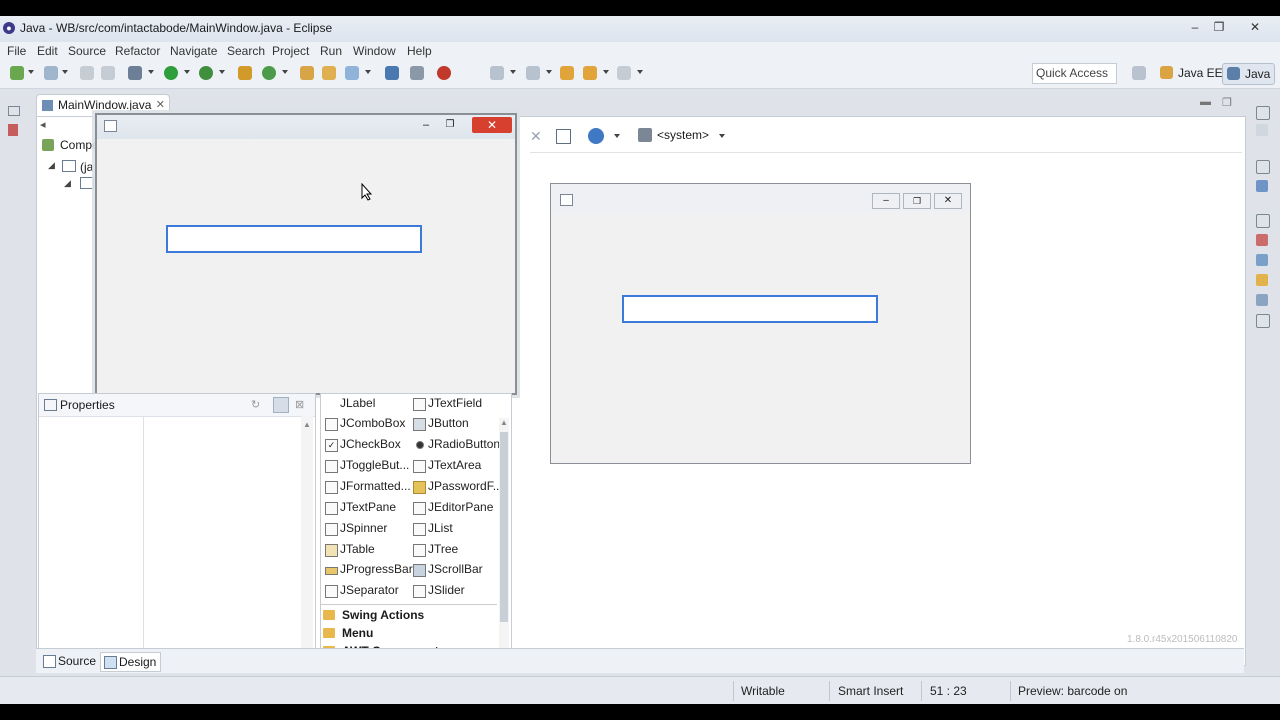 The image size is (1280, 720). What do you see at coordinates (1074, 73) in the screenshot?
I see `quick-access-input: Quick Access` at bounding box center [1074, 73].